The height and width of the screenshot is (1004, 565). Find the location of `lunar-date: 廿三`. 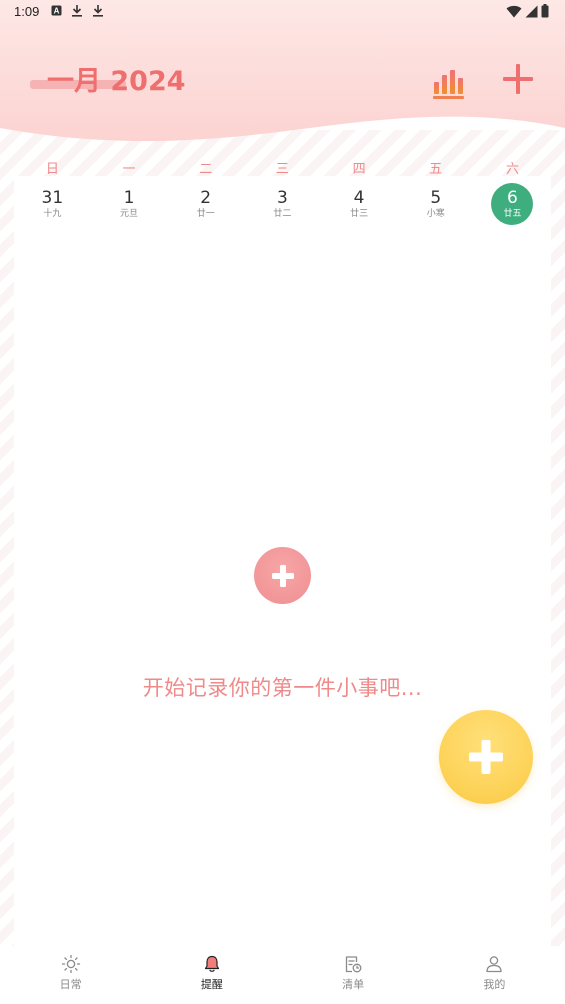

lunar-date: 廿三 is located at coordinates (359, 213).